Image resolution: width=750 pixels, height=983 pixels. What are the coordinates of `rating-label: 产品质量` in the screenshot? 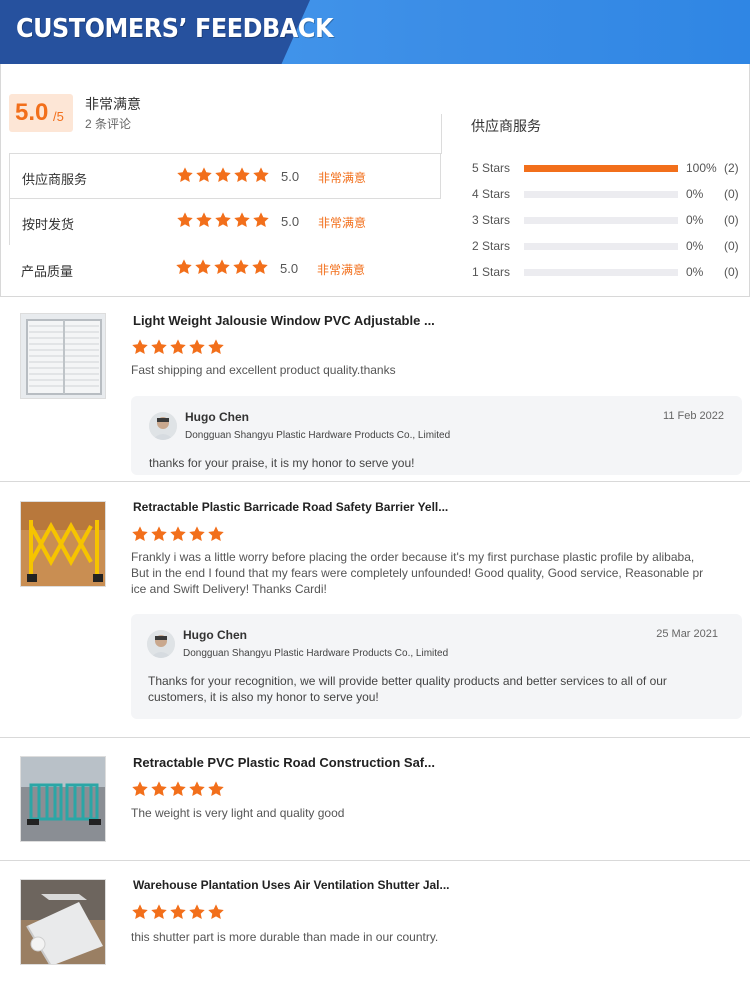 It's located at (47, 271).